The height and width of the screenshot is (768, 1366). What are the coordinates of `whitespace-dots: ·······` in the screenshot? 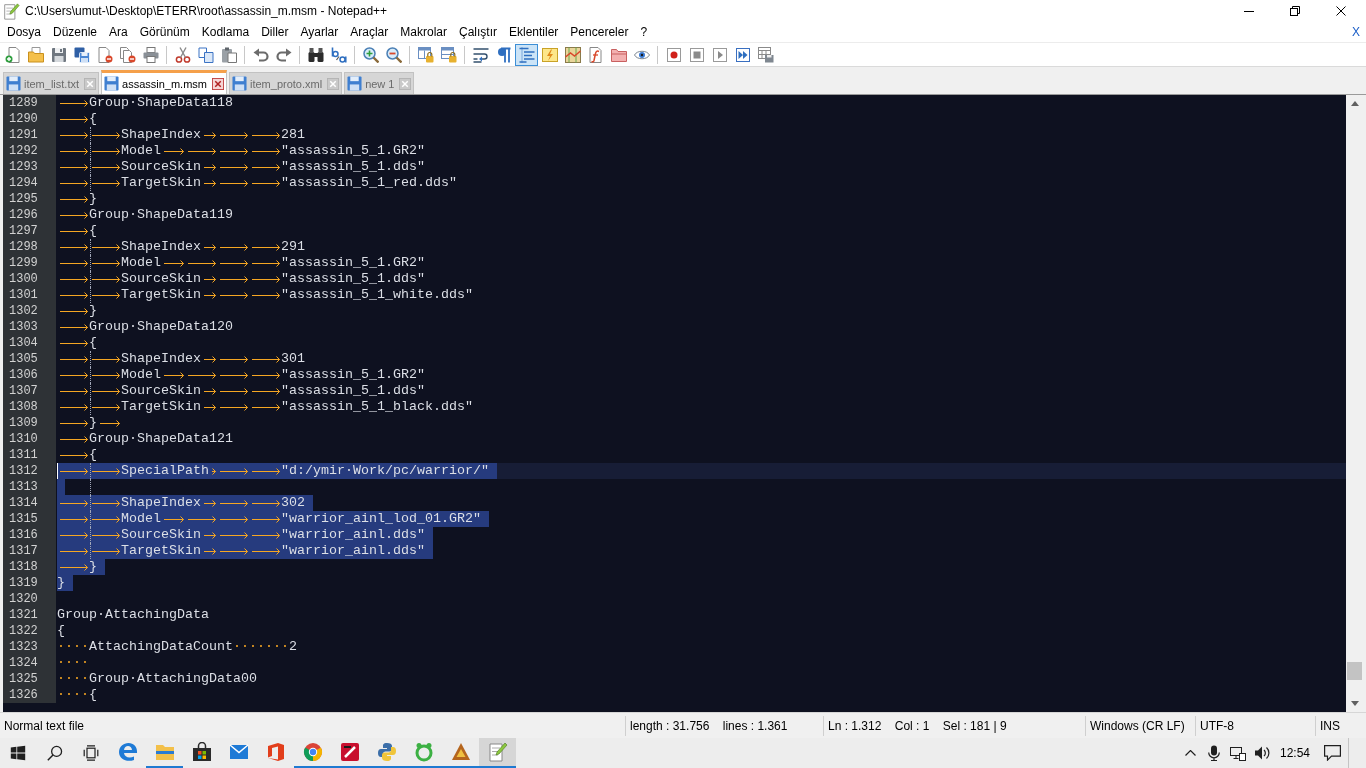 It's located at (260, 647).